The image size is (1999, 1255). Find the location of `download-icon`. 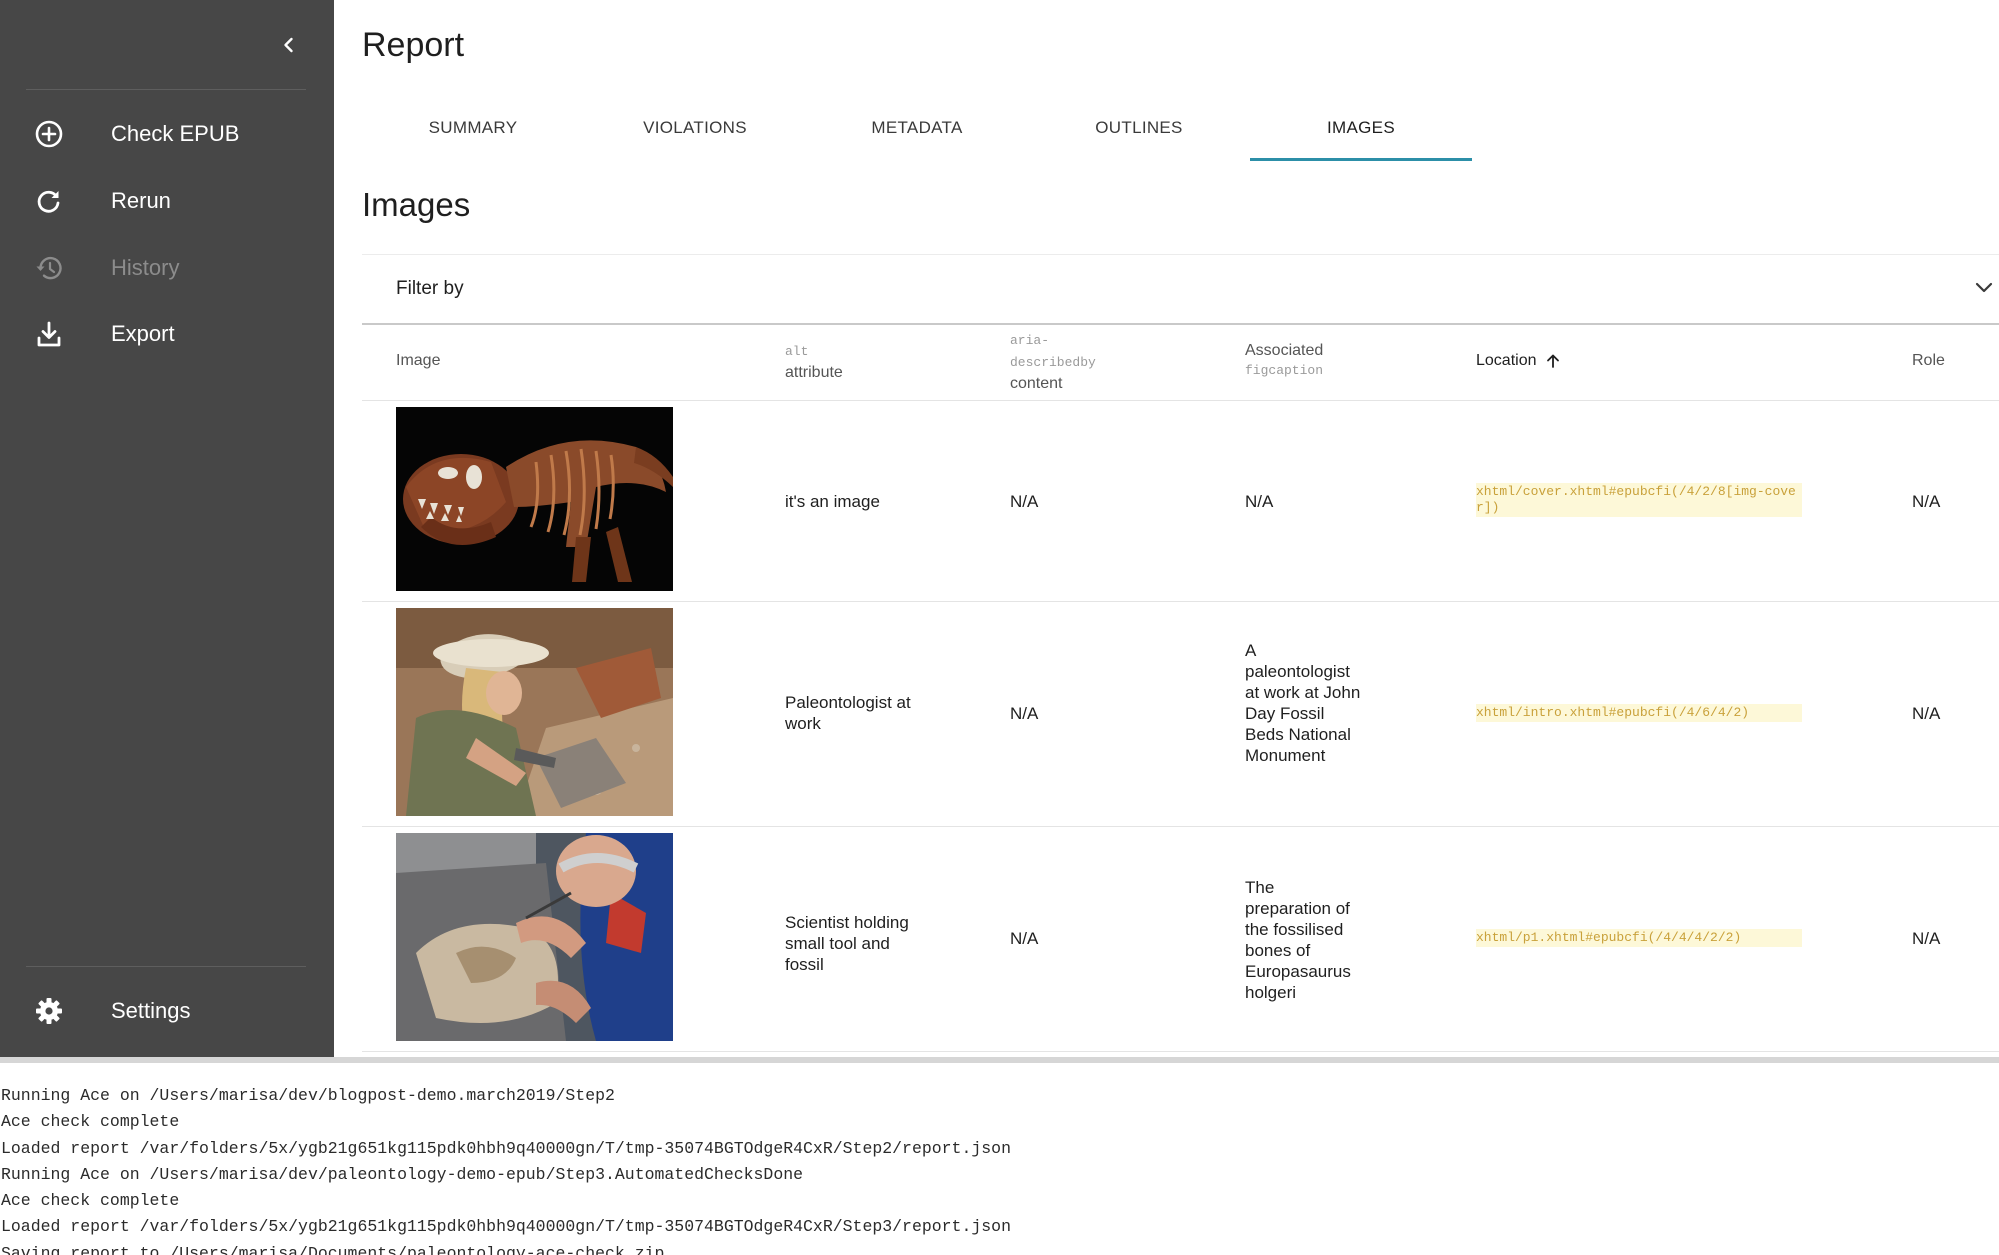

download-icon is located at coordinates (49, 334).